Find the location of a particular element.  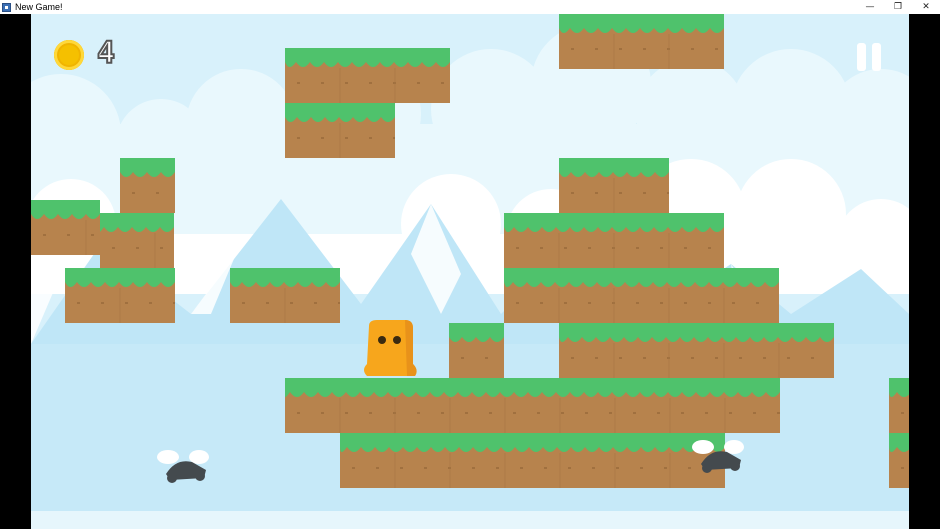

coin-icon is located at coordinates (69, 55).